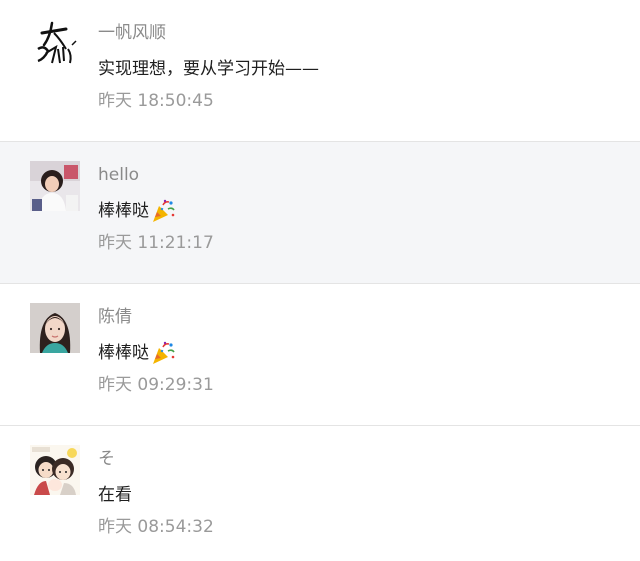  I want to click on comment-message-text: 实现理想，要从学习开始——, so click(208, 69).